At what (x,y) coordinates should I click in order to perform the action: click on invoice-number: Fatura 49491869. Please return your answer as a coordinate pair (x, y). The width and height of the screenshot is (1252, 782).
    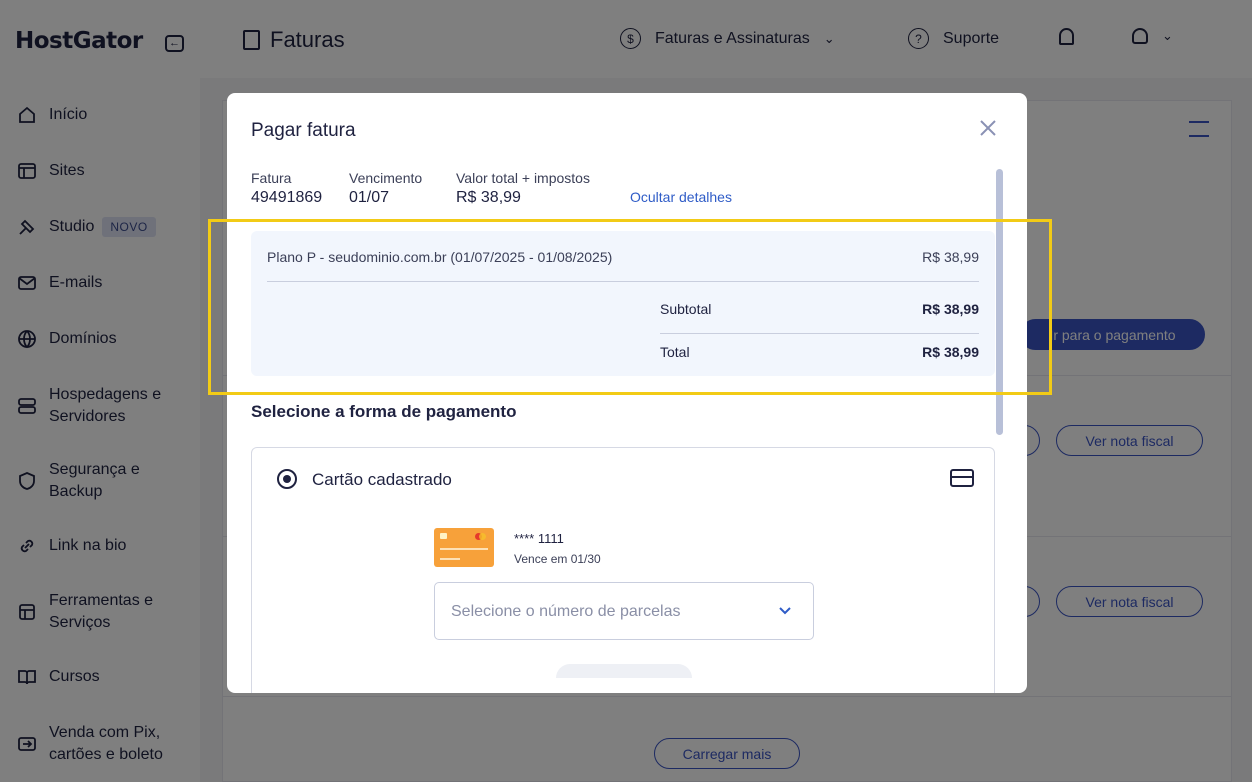
    Looking at the image, I should click on (287, 188).